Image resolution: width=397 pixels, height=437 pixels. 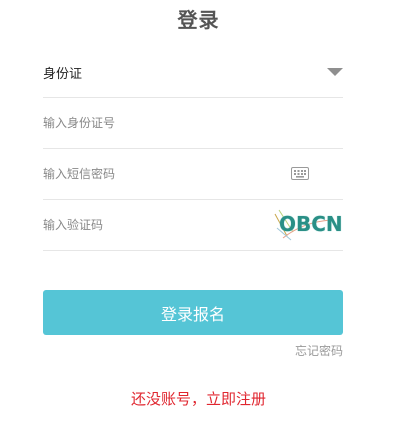 What do you see at coordinates (335, 72) in the screenshot?
I see `chevron-down-icon` at bounding box center [335, 72].